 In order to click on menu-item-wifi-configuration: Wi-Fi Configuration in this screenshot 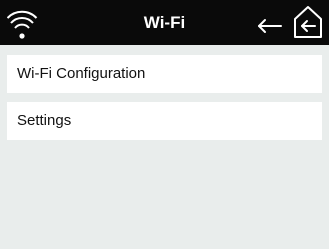, I will do `click(164, 74)`.